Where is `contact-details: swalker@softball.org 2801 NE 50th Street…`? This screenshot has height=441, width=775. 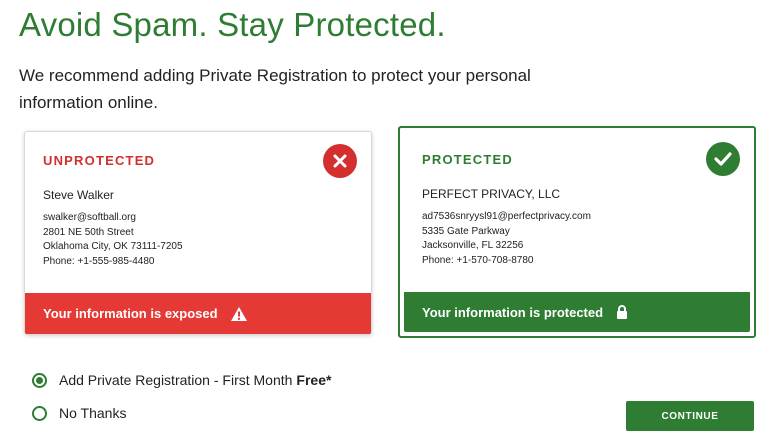 contact-details: swalker@softball.org 2801 NE 50th Street… is located at coordinates (113, 240).